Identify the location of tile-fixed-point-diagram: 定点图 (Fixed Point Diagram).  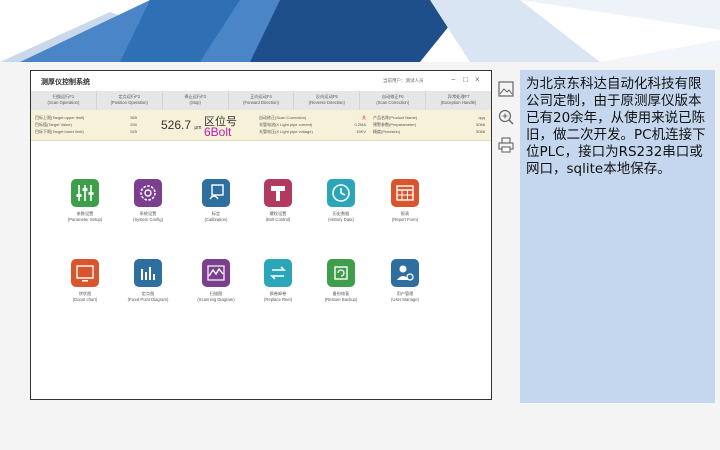
(148, 280).